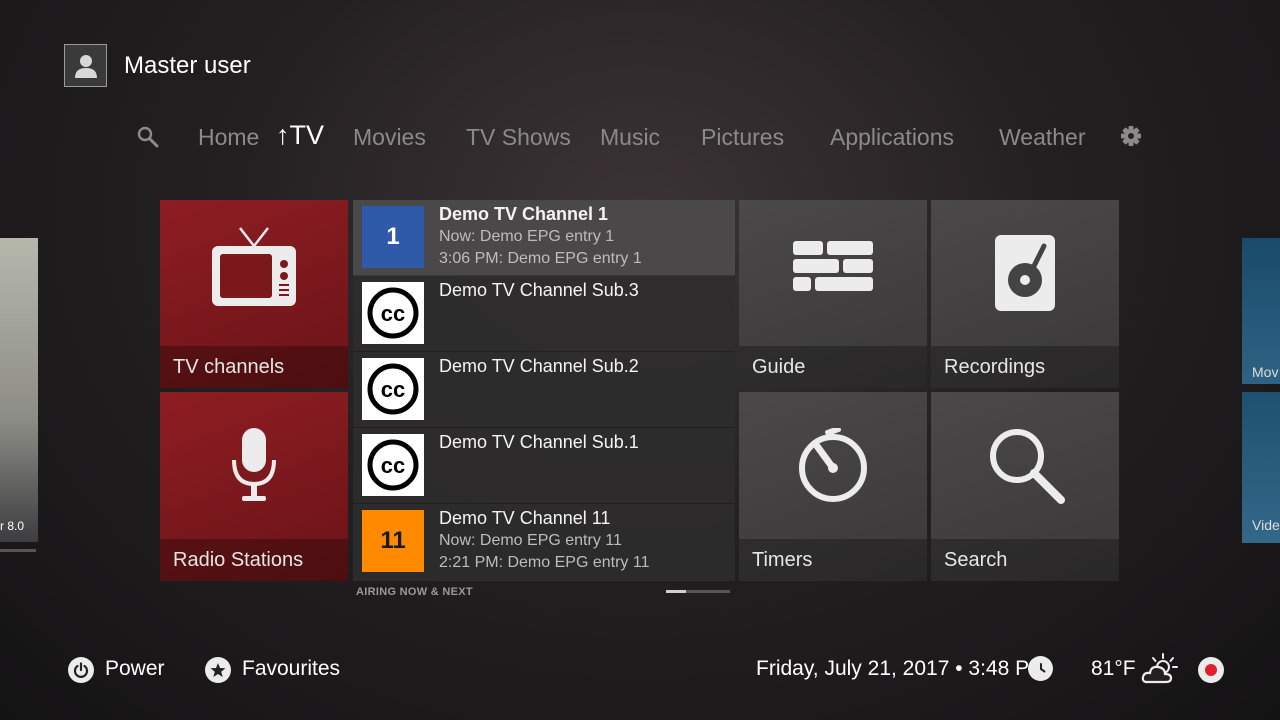  Describe the element at coordinates (1265, 372) in the screenshot. I see `right-peek-top-label: Mov` at that location.